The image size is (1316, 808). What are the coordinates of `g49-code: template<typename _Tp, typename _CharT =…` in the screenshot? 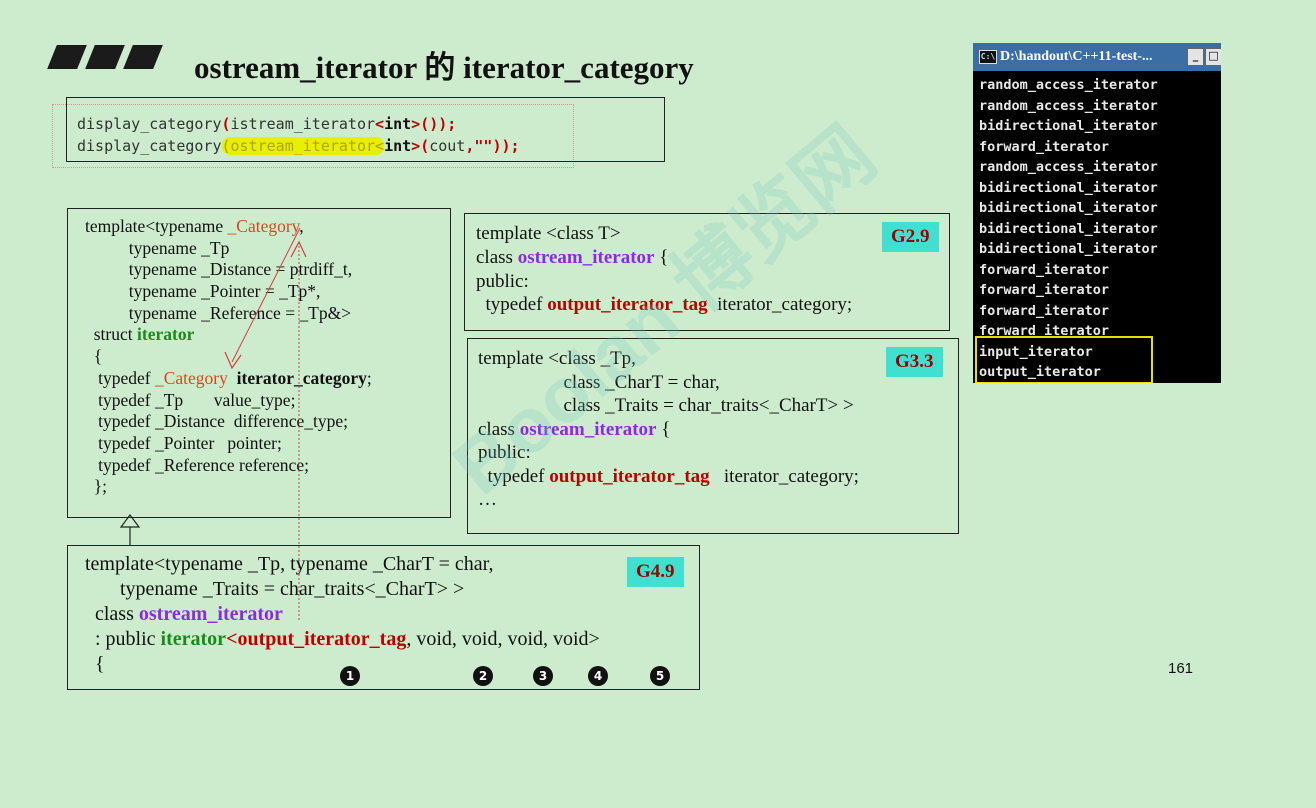 It's located at (342, 614).